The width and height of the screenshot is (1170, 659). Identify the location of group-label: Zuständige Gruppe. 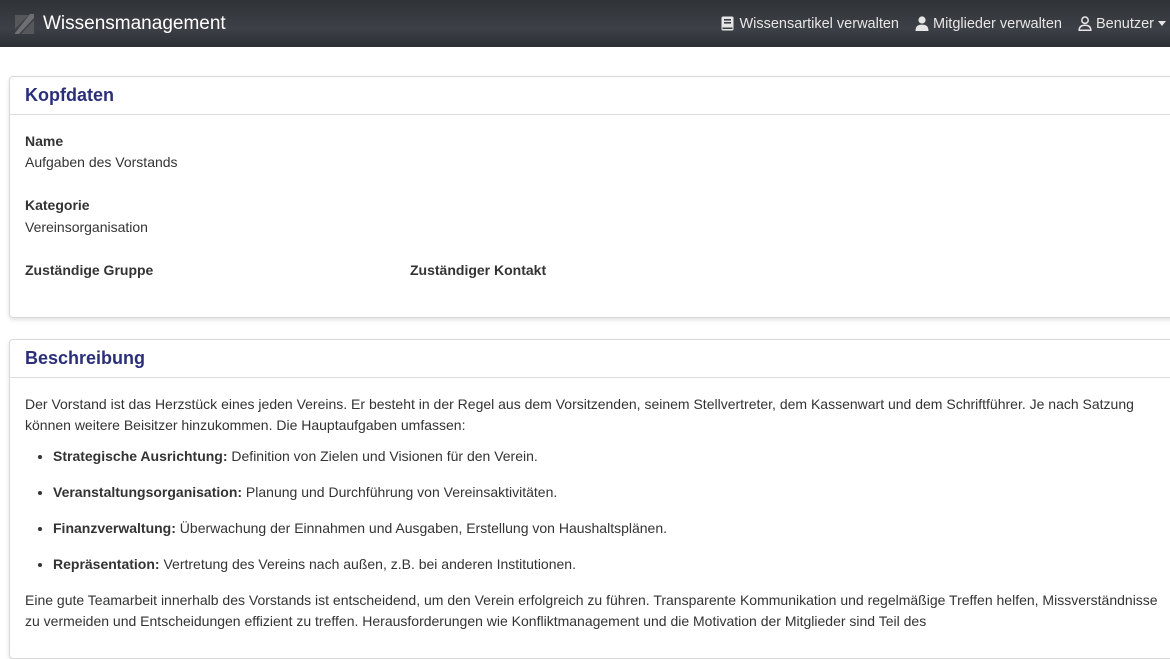
(89, 270).